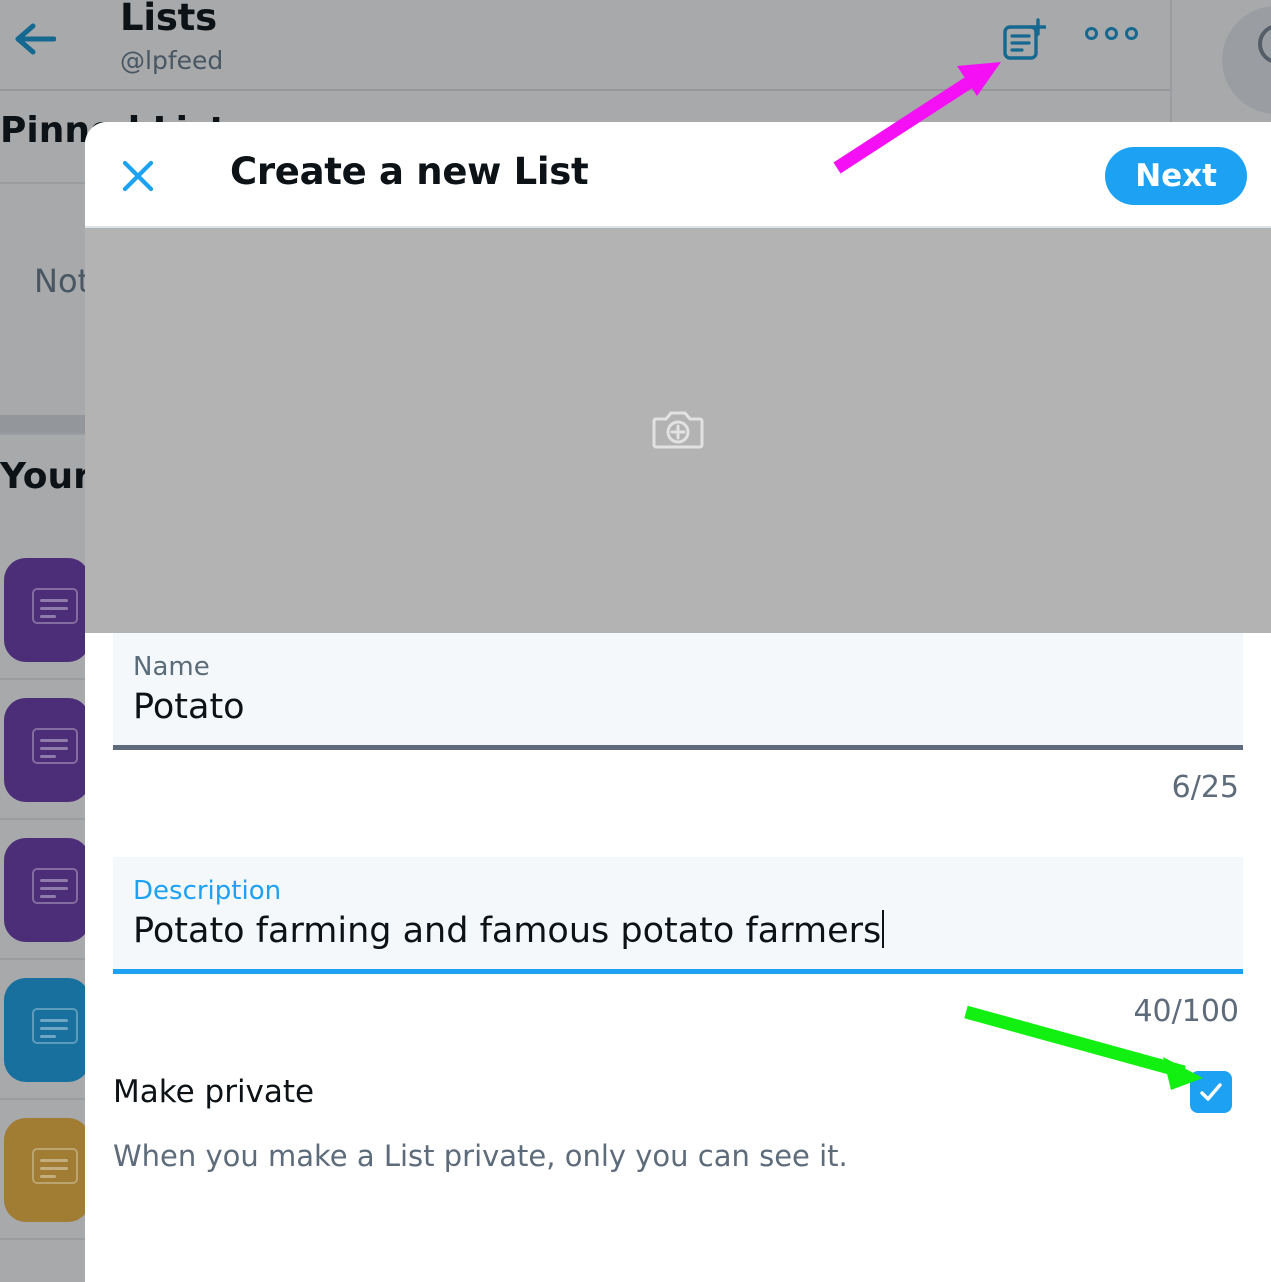  What do you see at coordinates (883, 929) in the screenshot?
I see `text-caret` at bounding box center [883, 929].